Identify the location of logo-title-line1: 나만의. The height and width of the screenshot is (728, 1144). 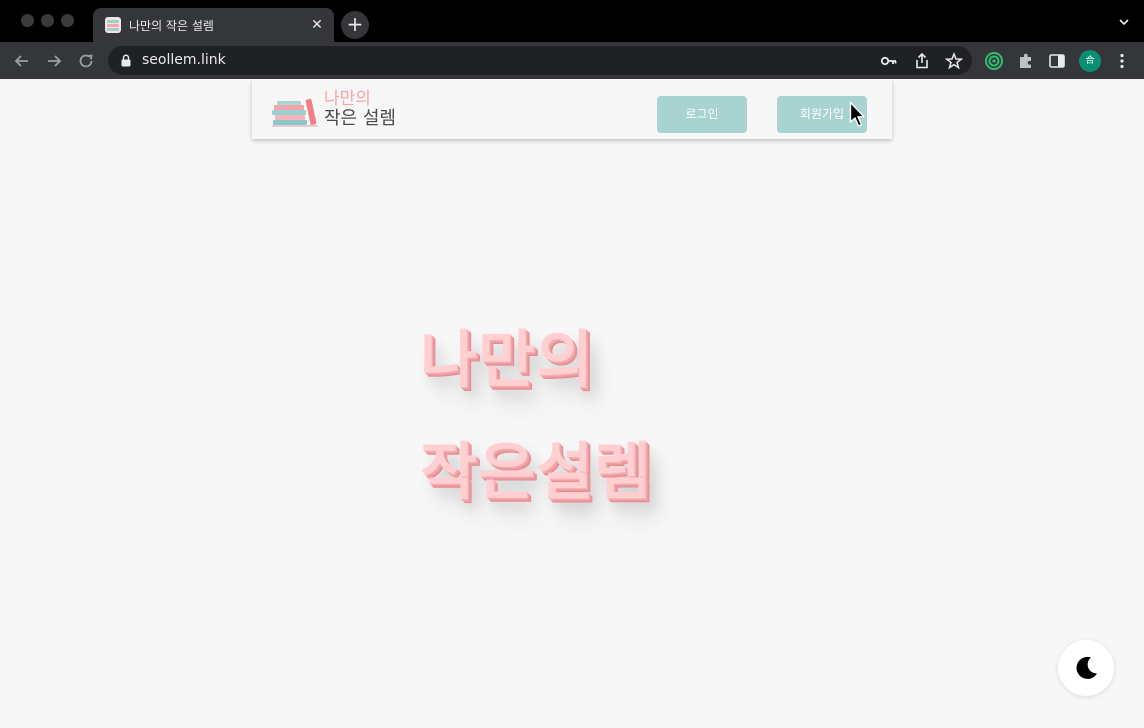
(347, 99).